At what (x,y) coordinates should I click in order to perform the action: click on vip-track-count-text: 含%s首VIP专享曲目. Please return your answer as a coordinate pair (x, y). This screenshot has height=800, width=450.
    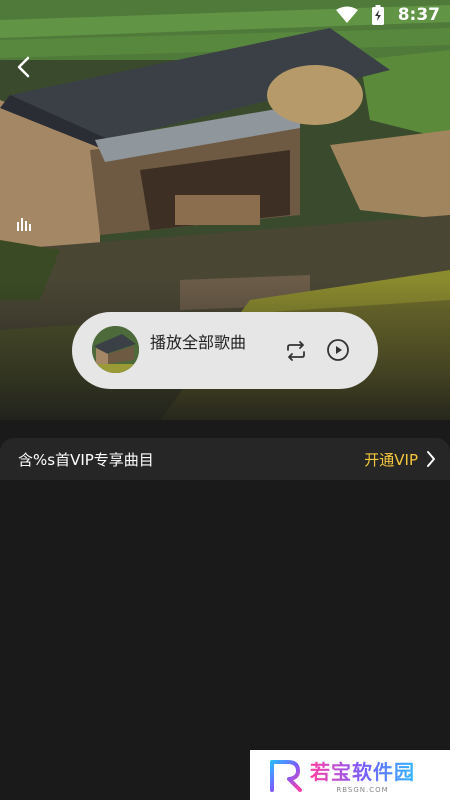
    Looking at the image, I should click on (86, 459).